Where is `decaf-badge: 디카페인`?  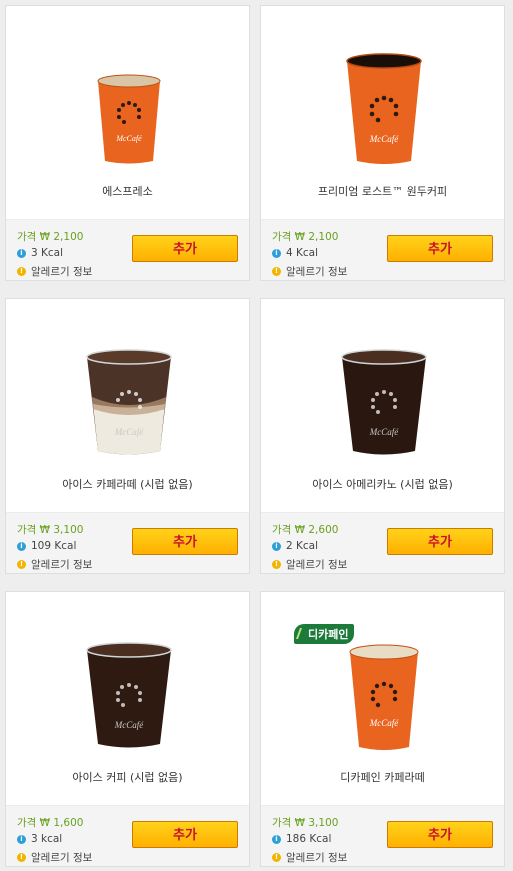
decaf-badge: 디카페인 is located at coordinates (324, 634).